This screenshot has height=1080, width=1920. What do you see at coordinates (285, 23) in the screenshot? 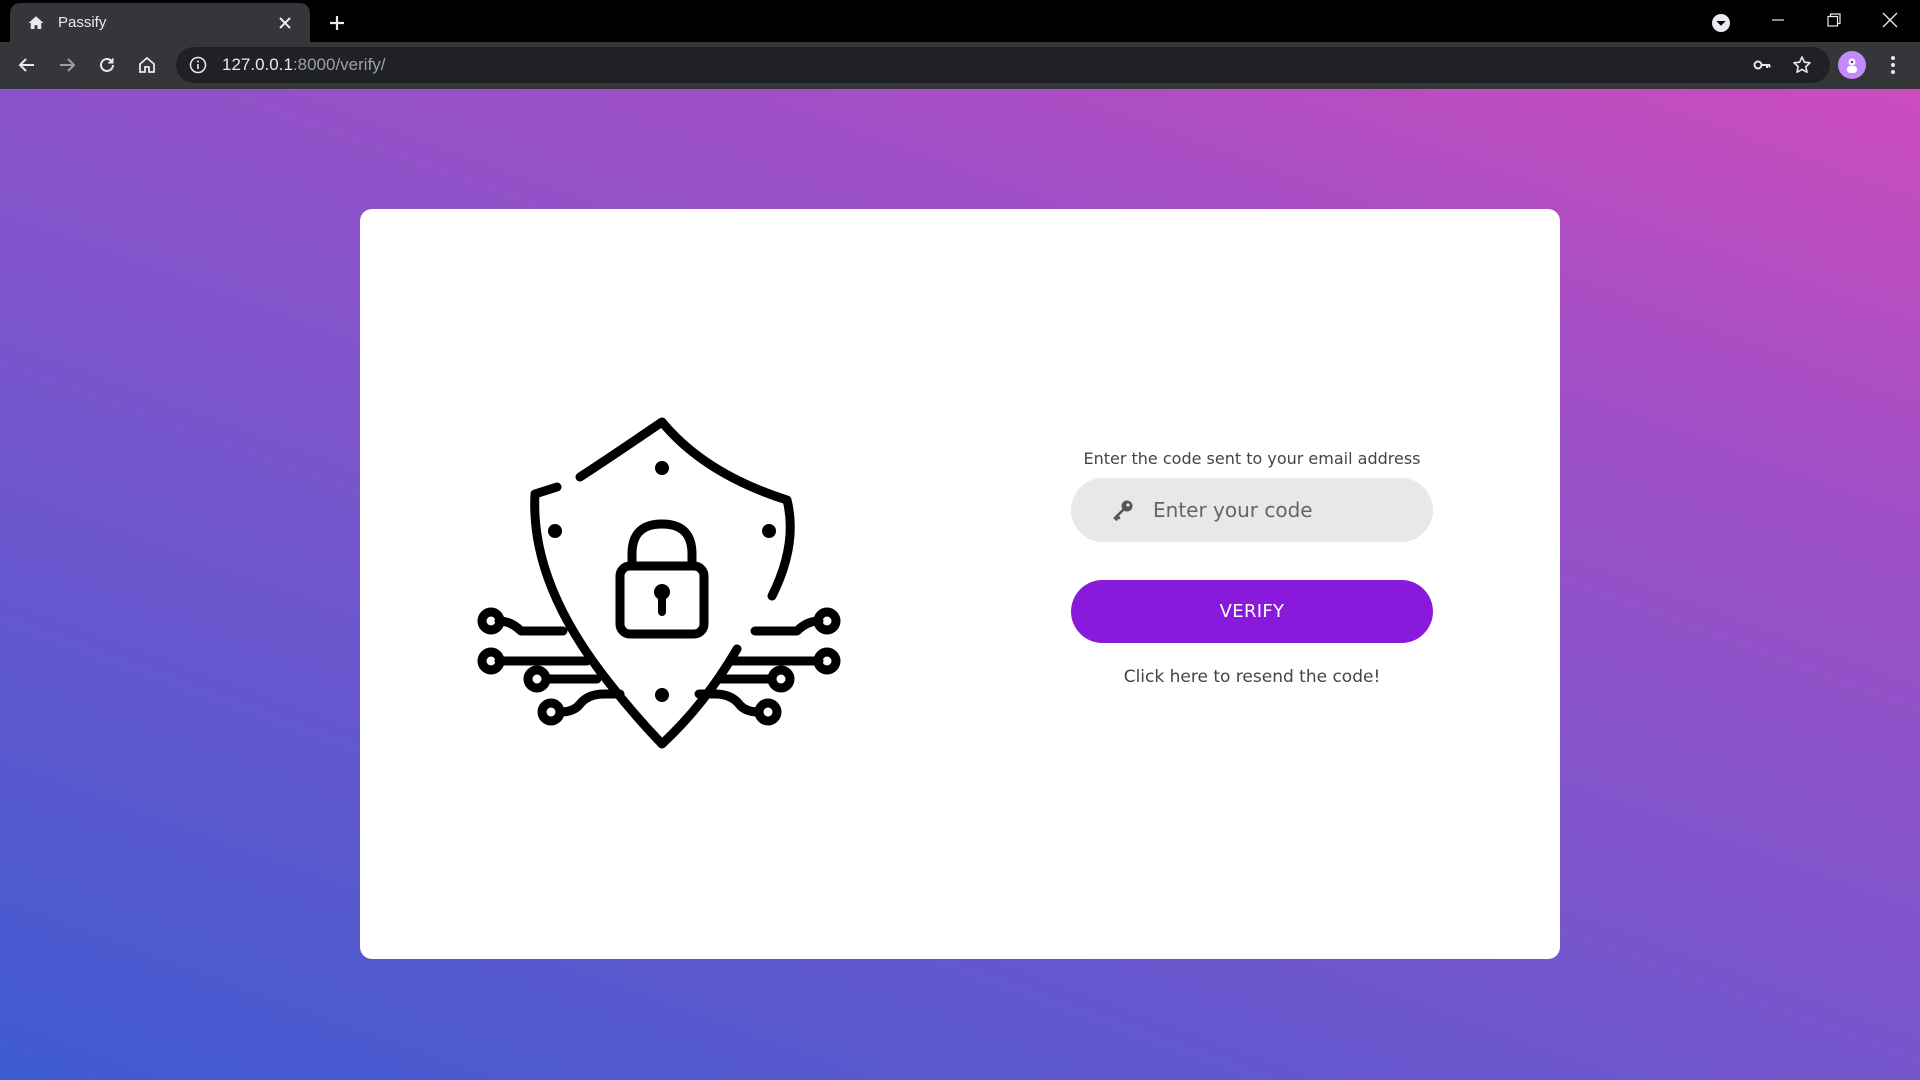
I see `close-icon` at bounding box center [285, 23].